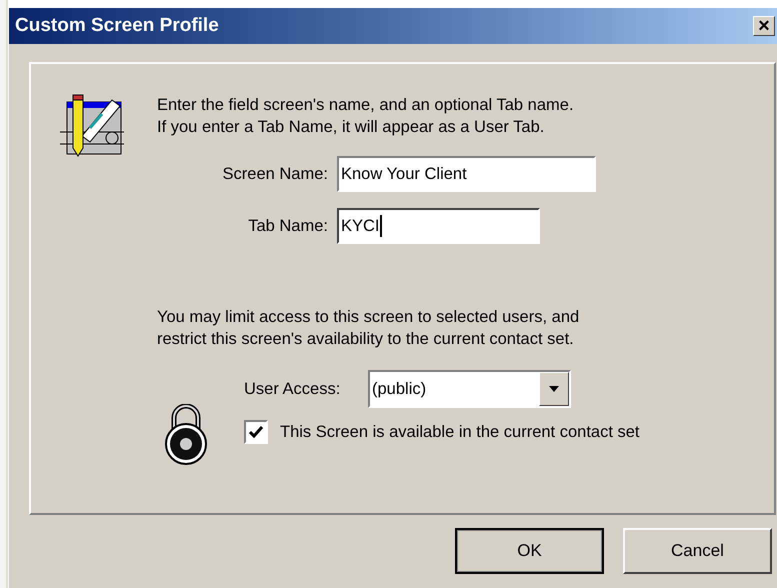 This screenshot has width=777, height=588. What do you see at coordinates (365, 339) in the screenshot?
I see `access-text: restrict this screen's availability to the current contact set.` at bounding box center [365, 339].